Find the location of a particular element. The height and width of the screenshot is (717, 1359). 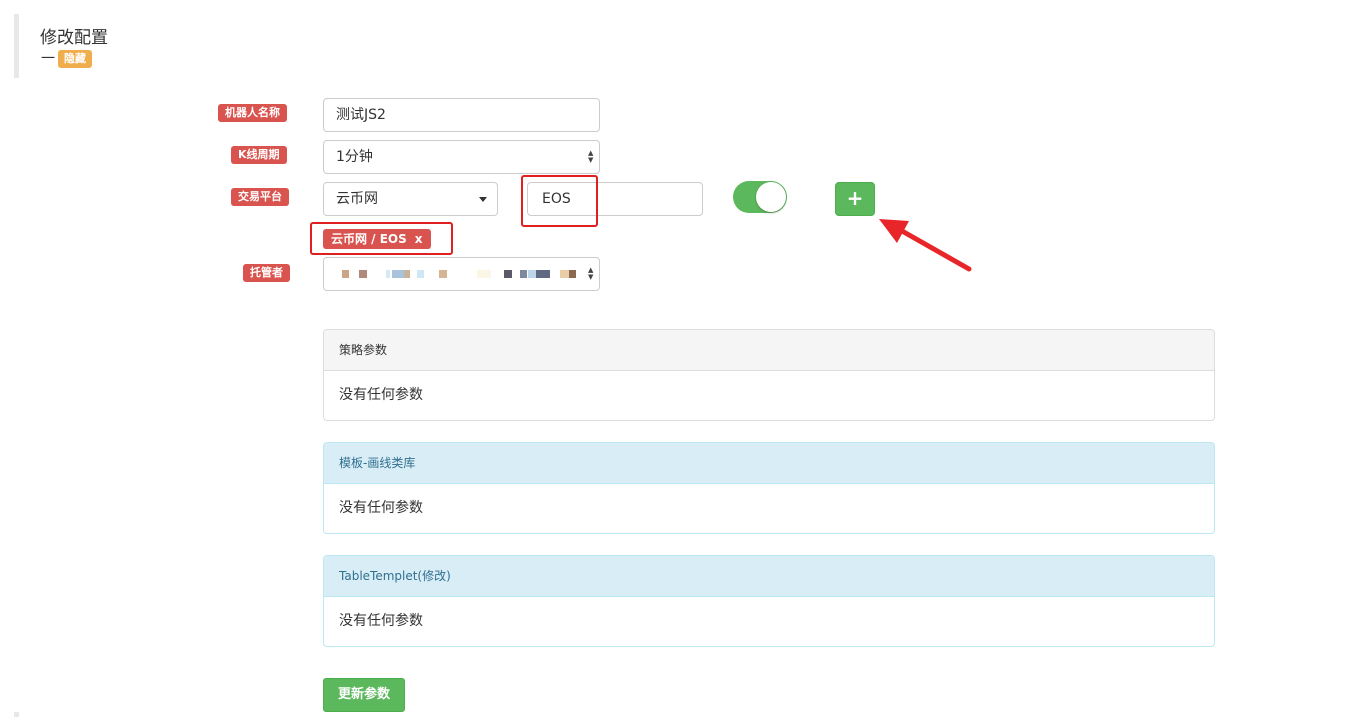

update-params-button: 更新参数 is located at coordinates (364, 695).